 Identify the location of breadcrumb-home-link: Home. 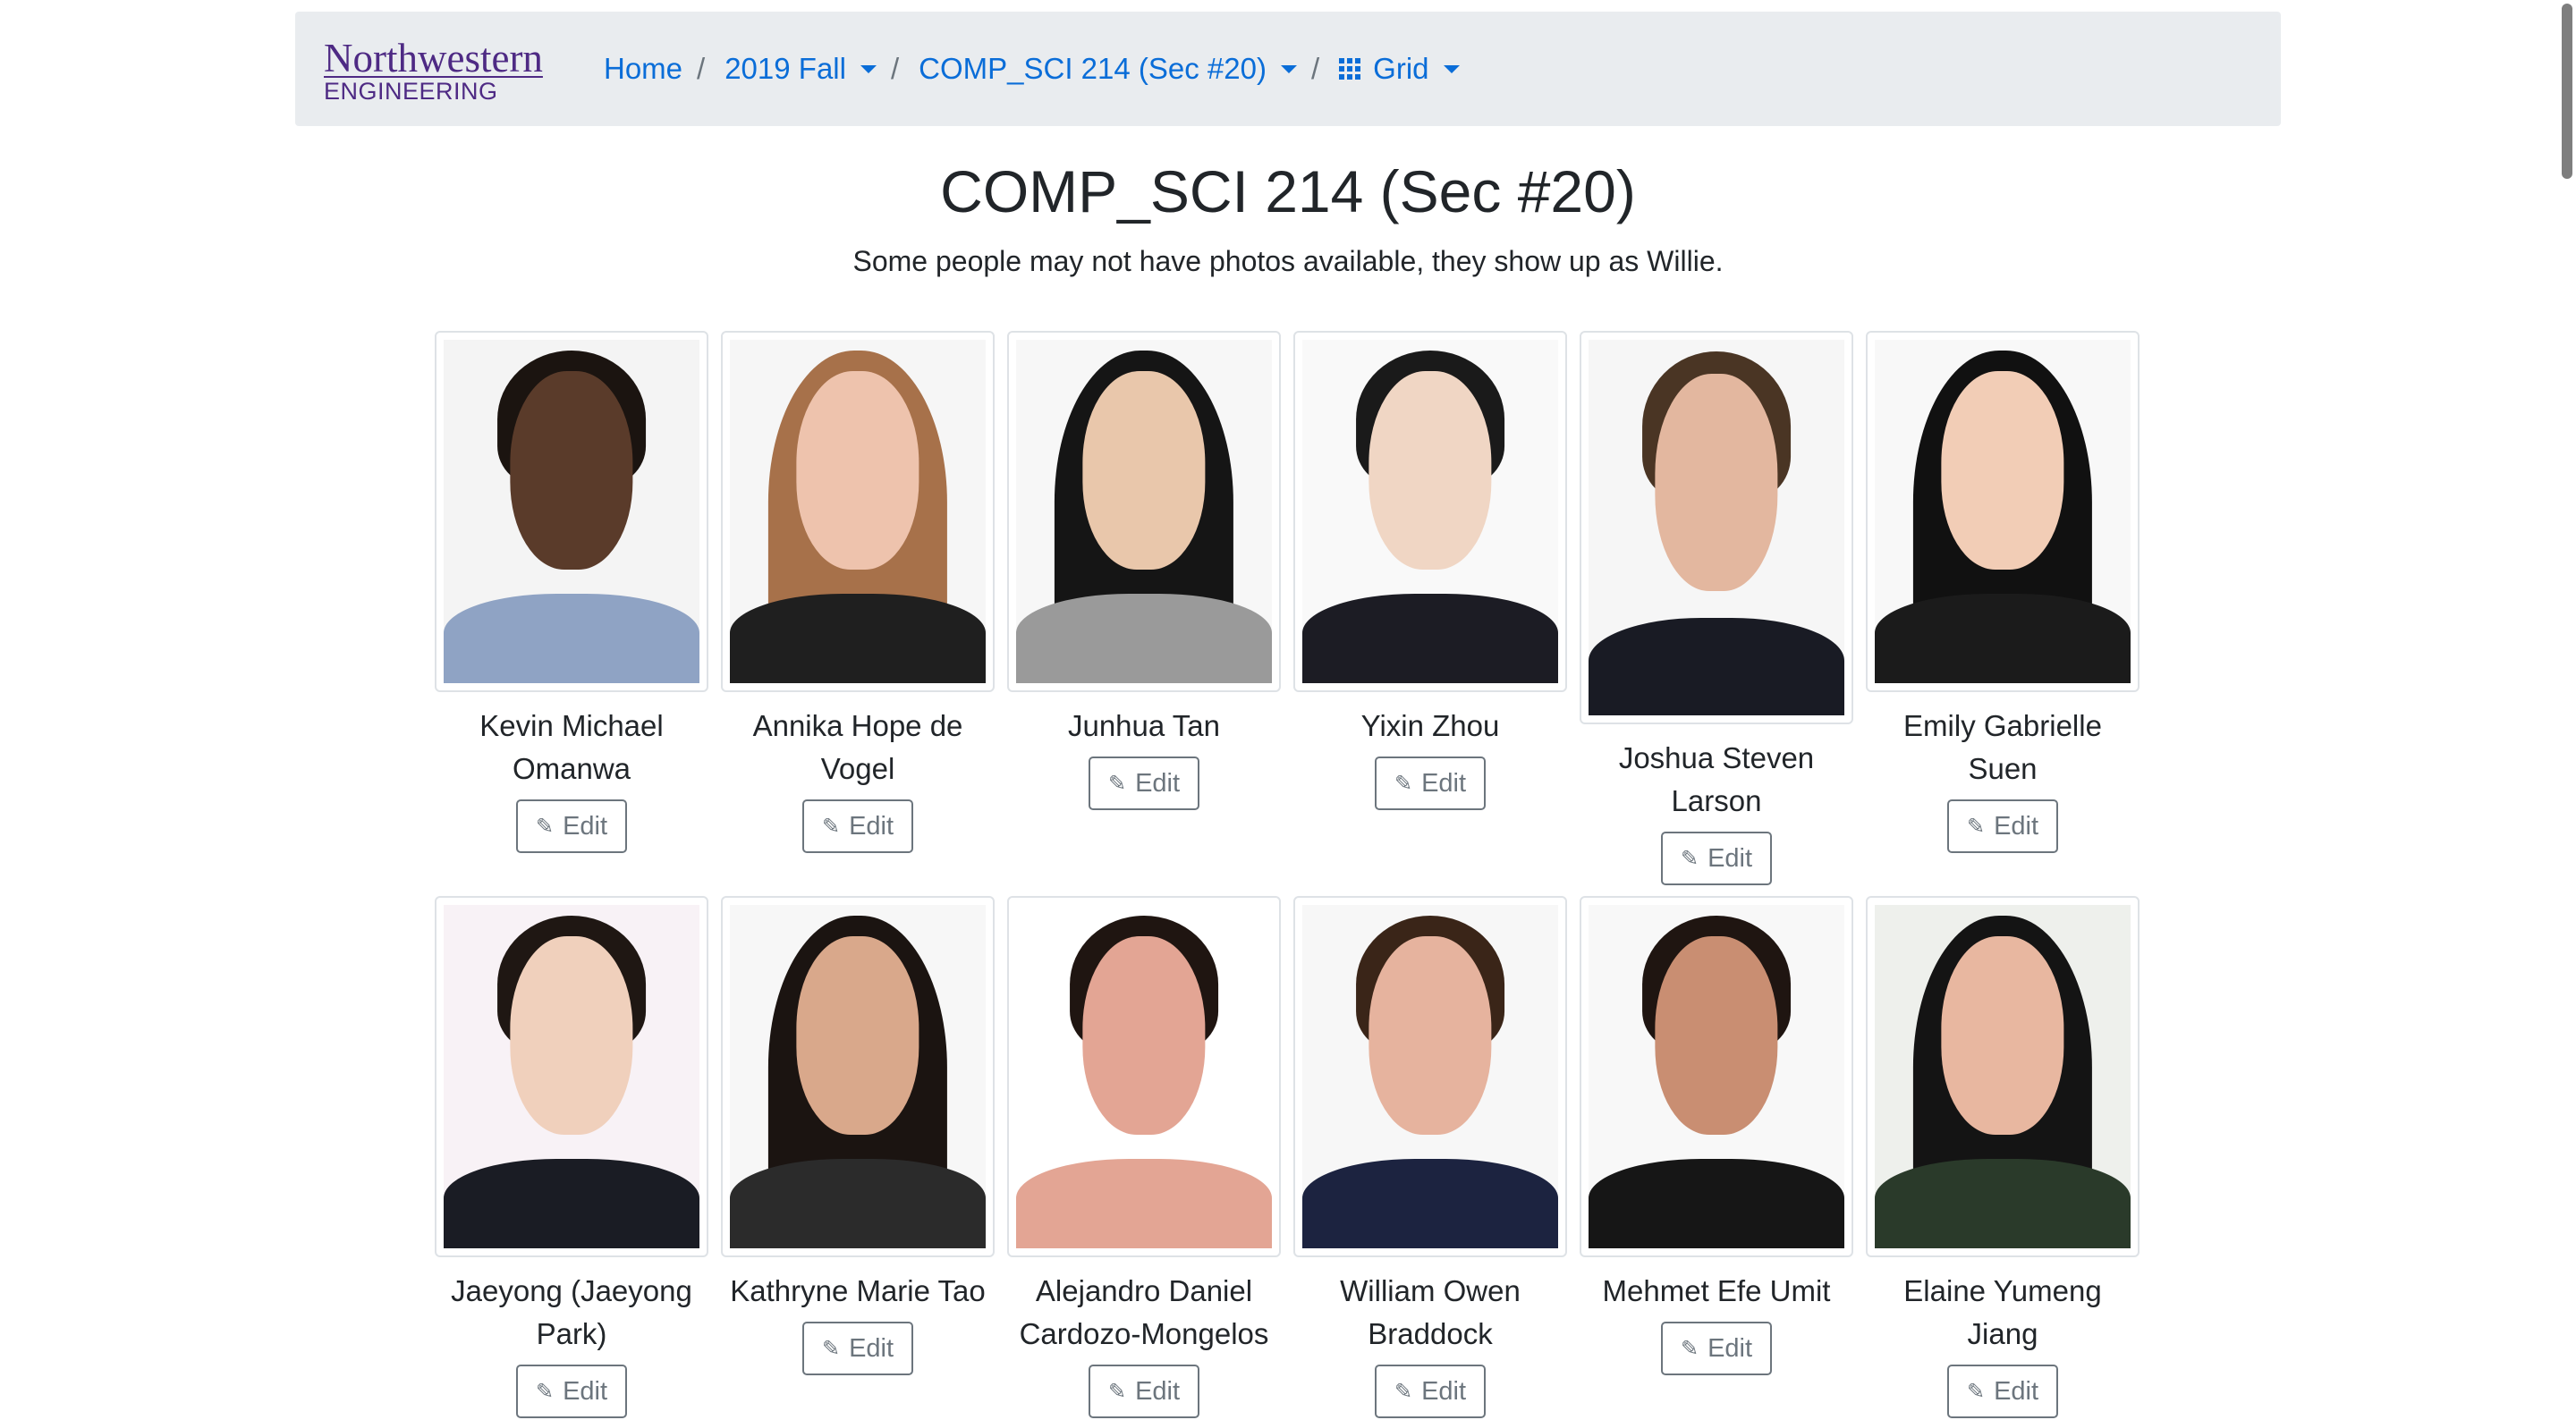
(643, 69).